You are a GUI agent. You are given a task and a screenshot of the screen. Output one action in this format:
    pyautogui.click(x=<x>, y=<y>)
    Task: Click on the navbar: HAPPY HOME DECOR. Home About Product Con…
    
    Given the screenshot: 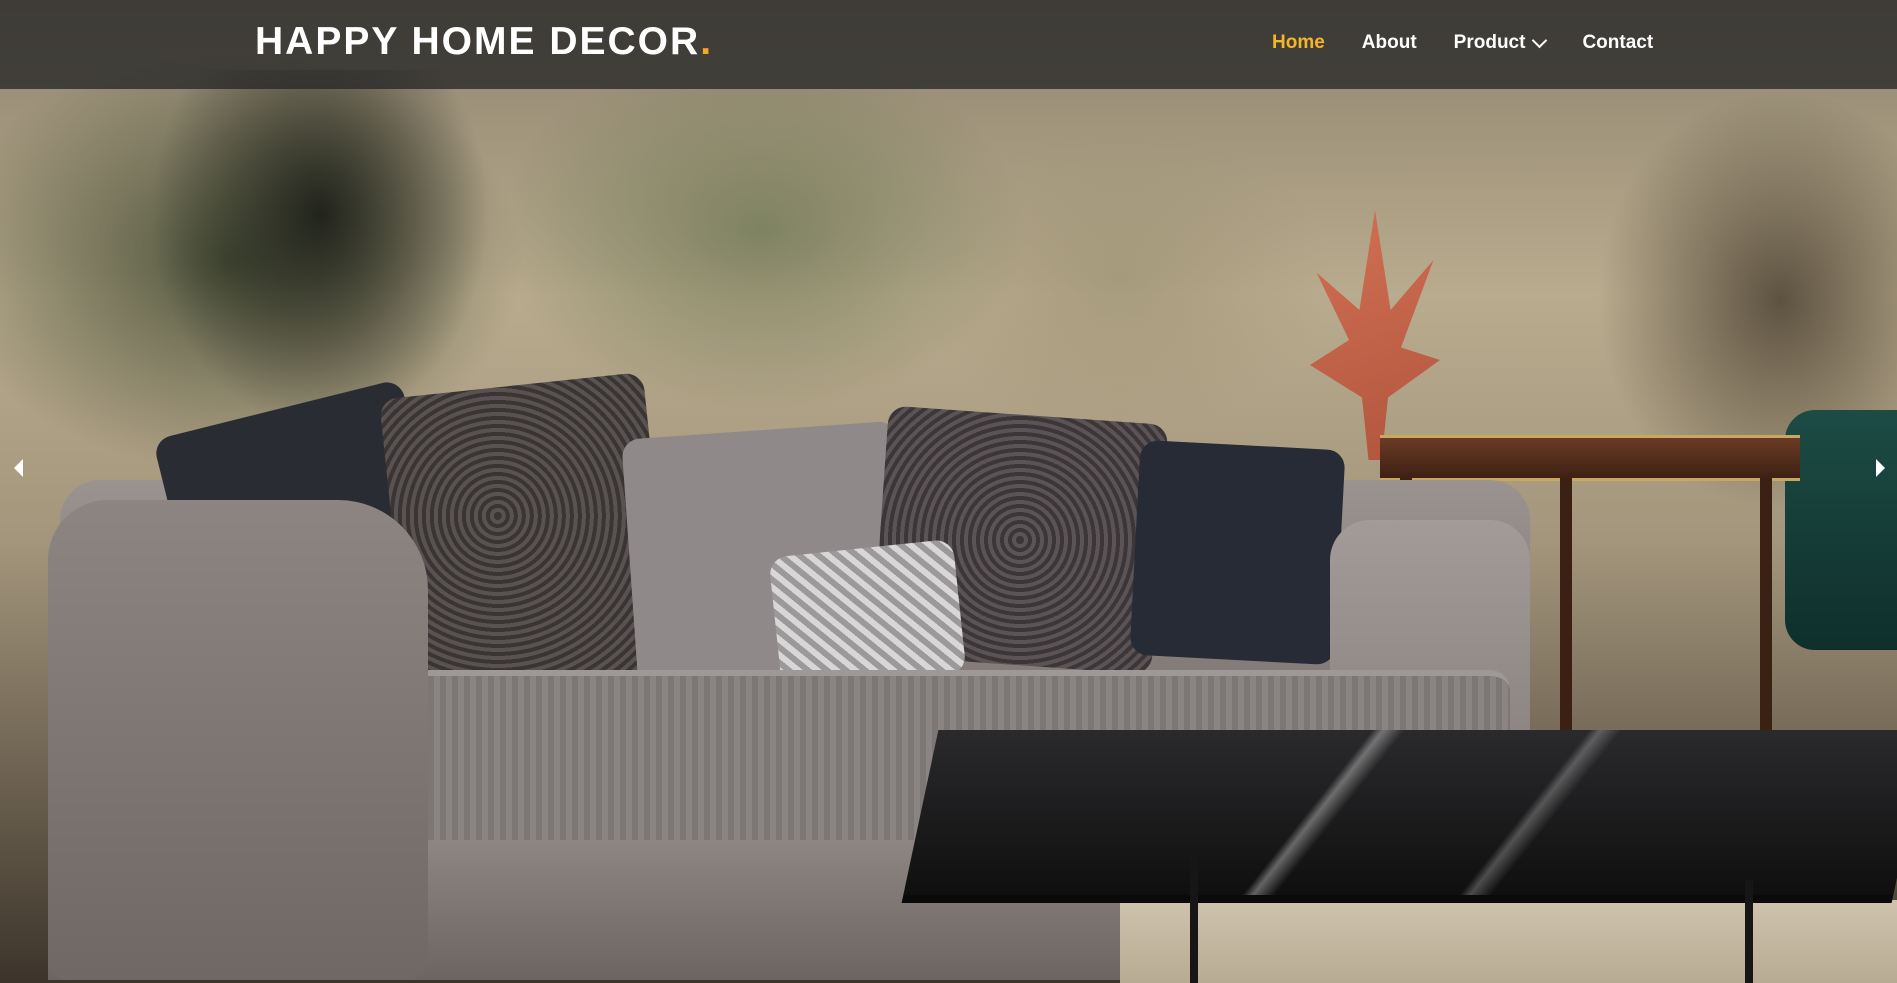 What is the action you would take?
    pyautogui.click(x=948, y=44)
    